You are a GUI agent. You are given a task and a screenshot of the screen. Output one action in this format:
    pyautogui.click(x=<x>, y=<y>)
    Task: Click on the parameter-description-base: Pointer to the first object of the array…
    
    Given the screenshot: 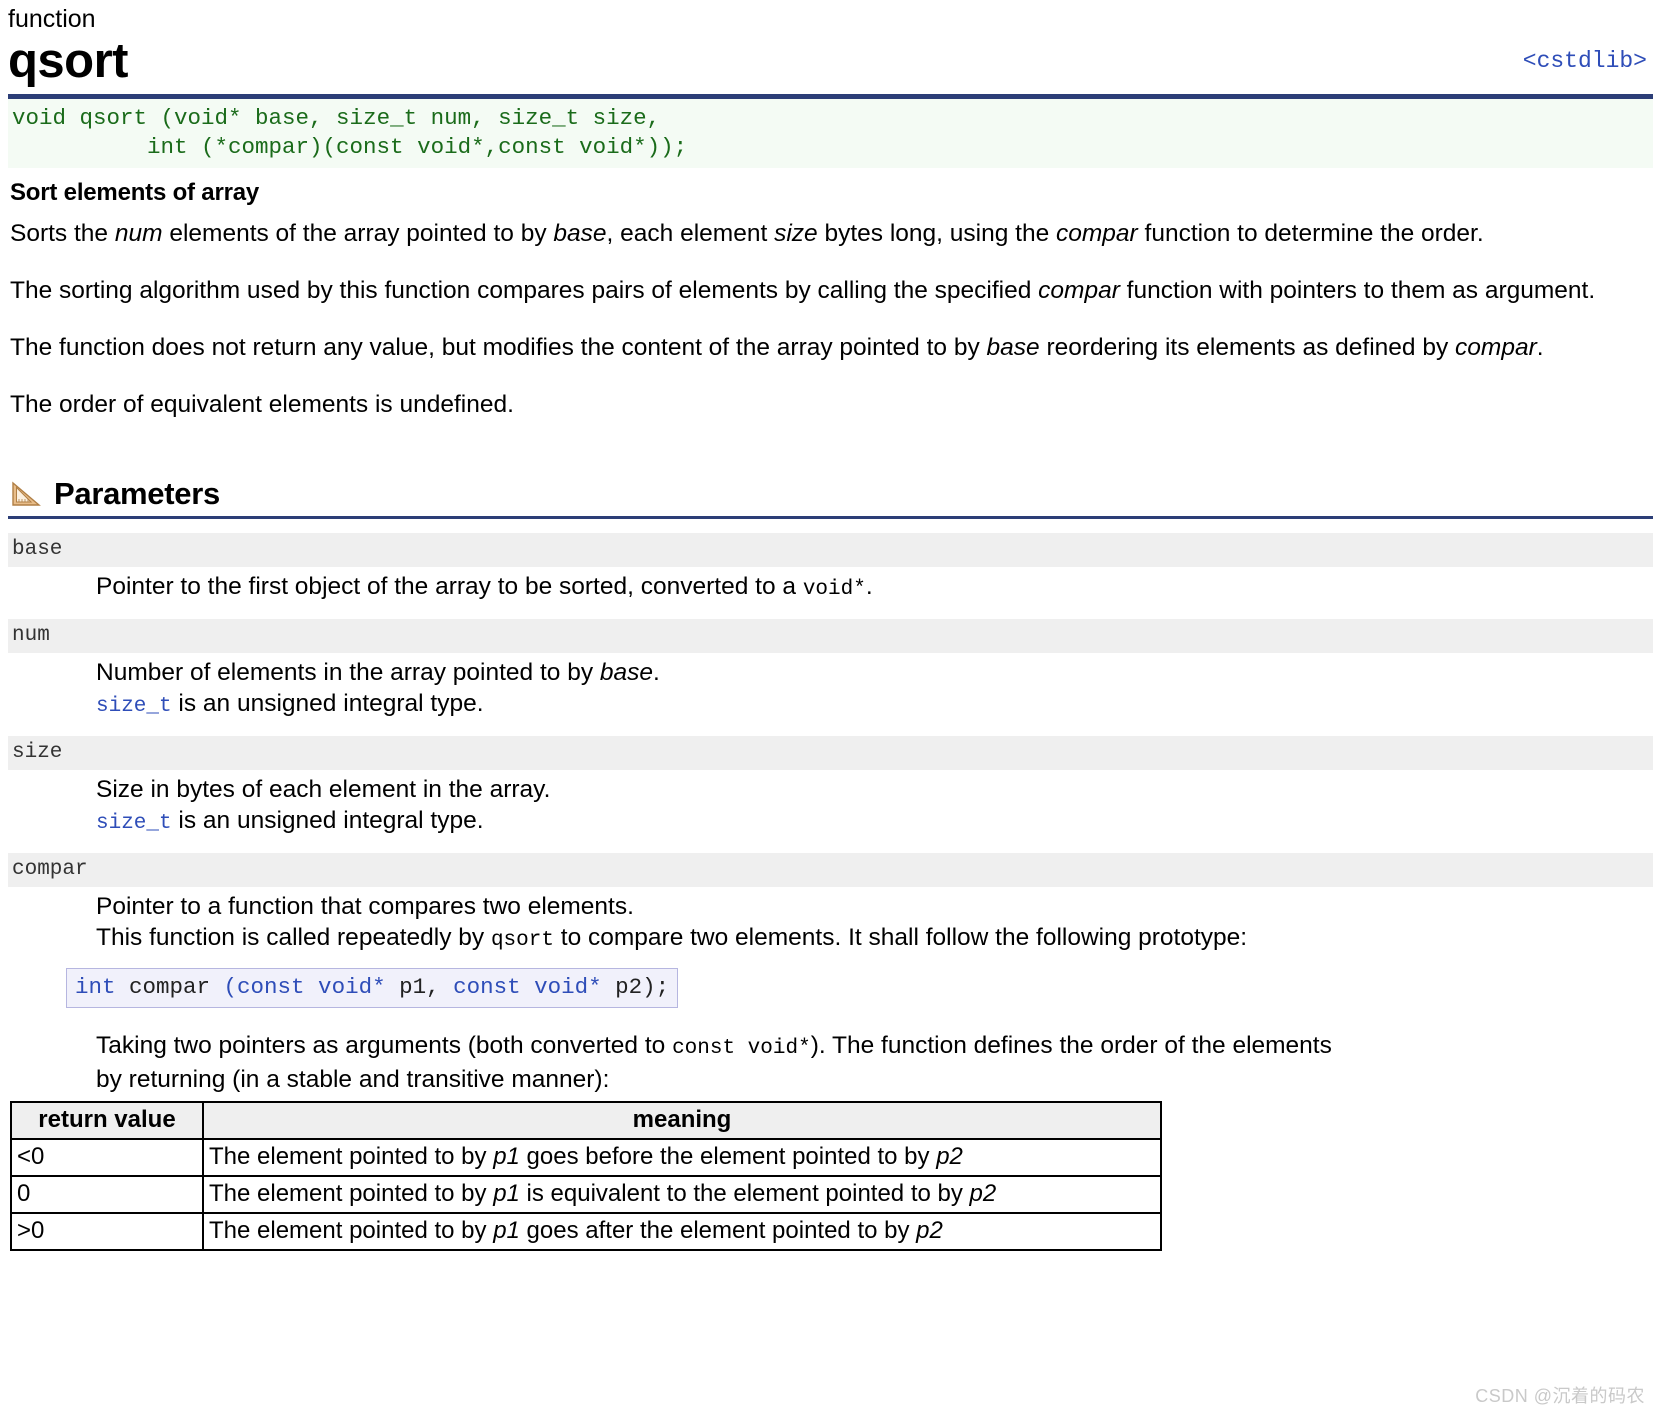 What is the action you would take?
    pyautogui.click(x=874, y=586)
    